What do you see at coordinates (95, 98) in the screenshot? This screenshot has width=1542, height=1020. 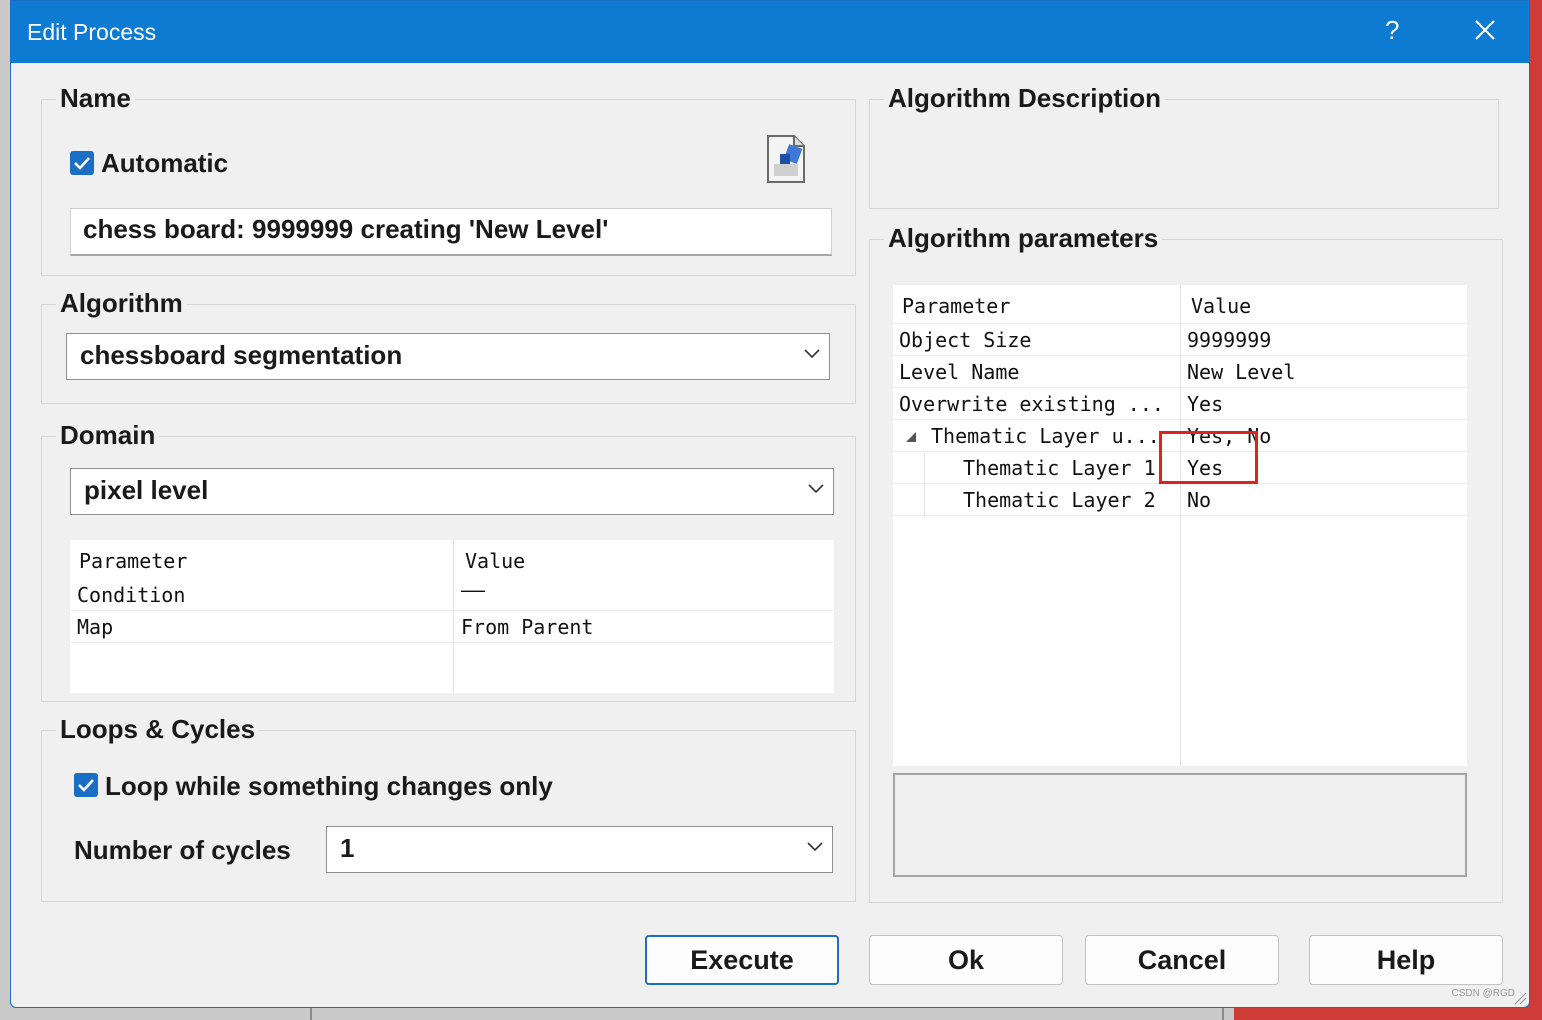 I see `name-legend: Name` at bounding box center [95, 98].